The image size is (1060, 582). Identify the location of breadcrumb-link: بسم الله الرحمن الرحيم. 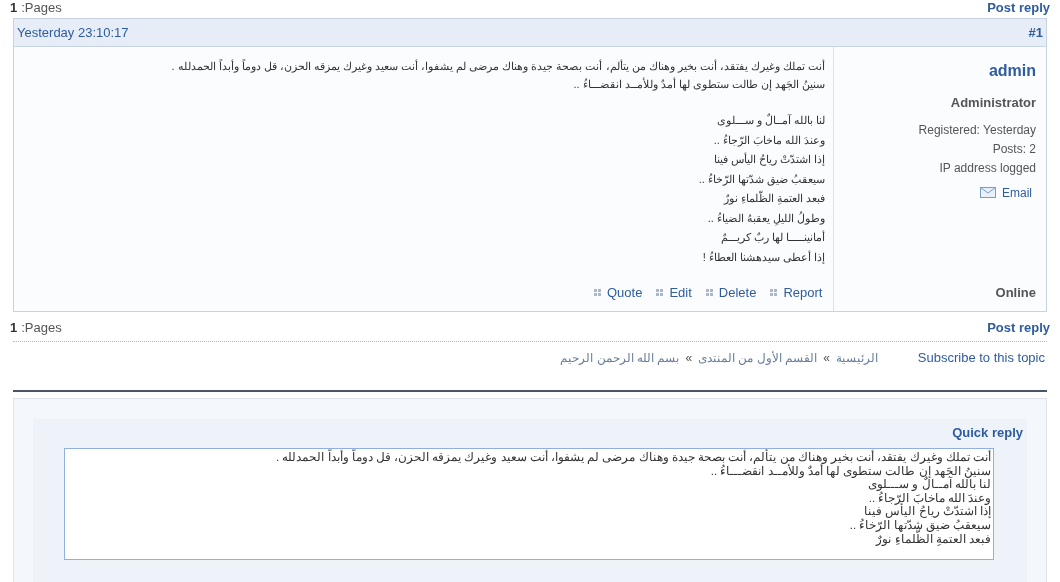
(620, 357).